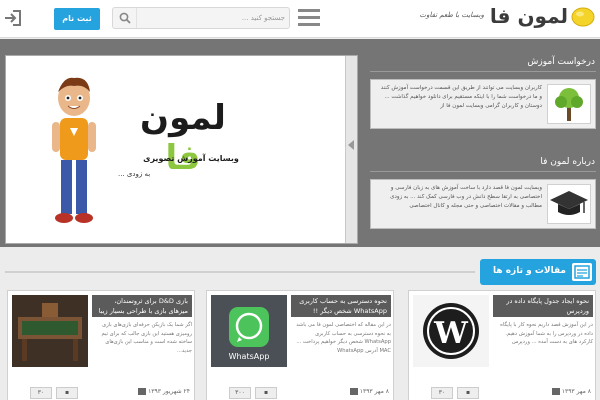  Describe the element at coordinates (77, 19) in the screenshot. I see `register-button: ثبت نام` at that location.